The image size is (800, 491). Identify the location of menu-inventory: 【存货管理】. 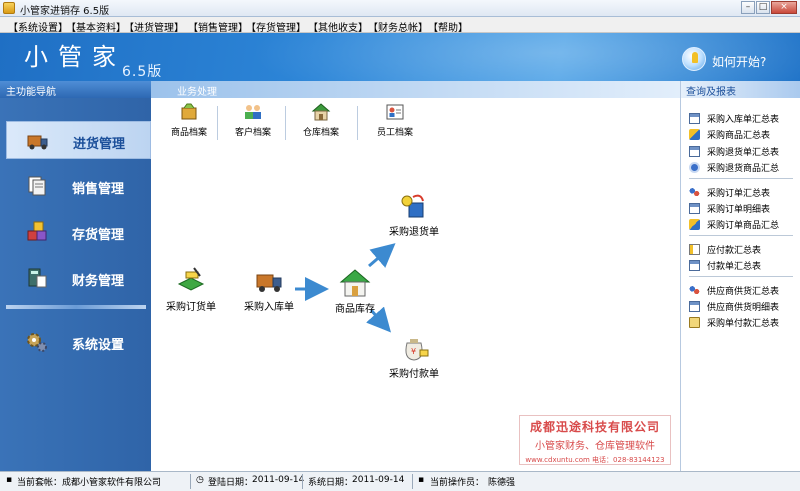
(276, 26).